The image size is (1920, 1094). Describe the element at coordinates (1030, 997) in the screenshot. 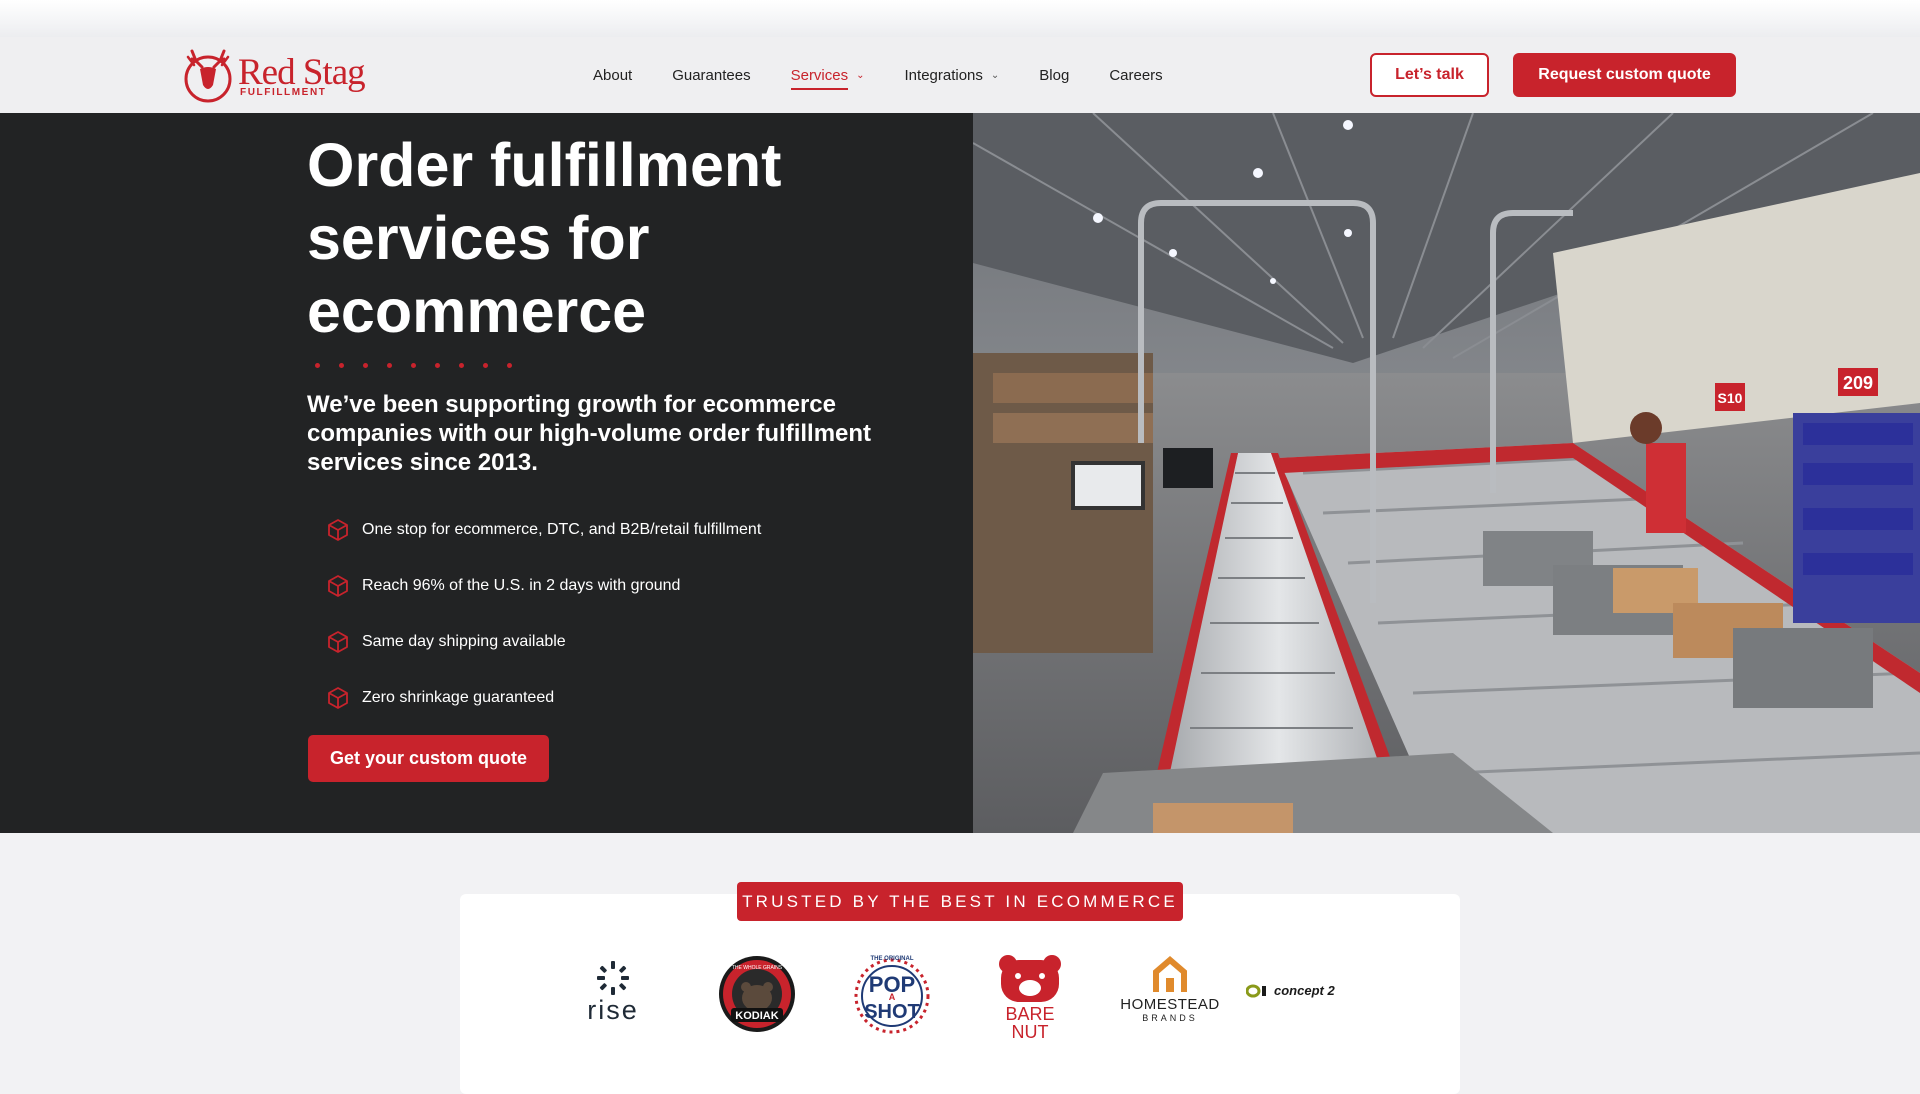

I see `bare-nut-logo: BARE NUT` at that location.